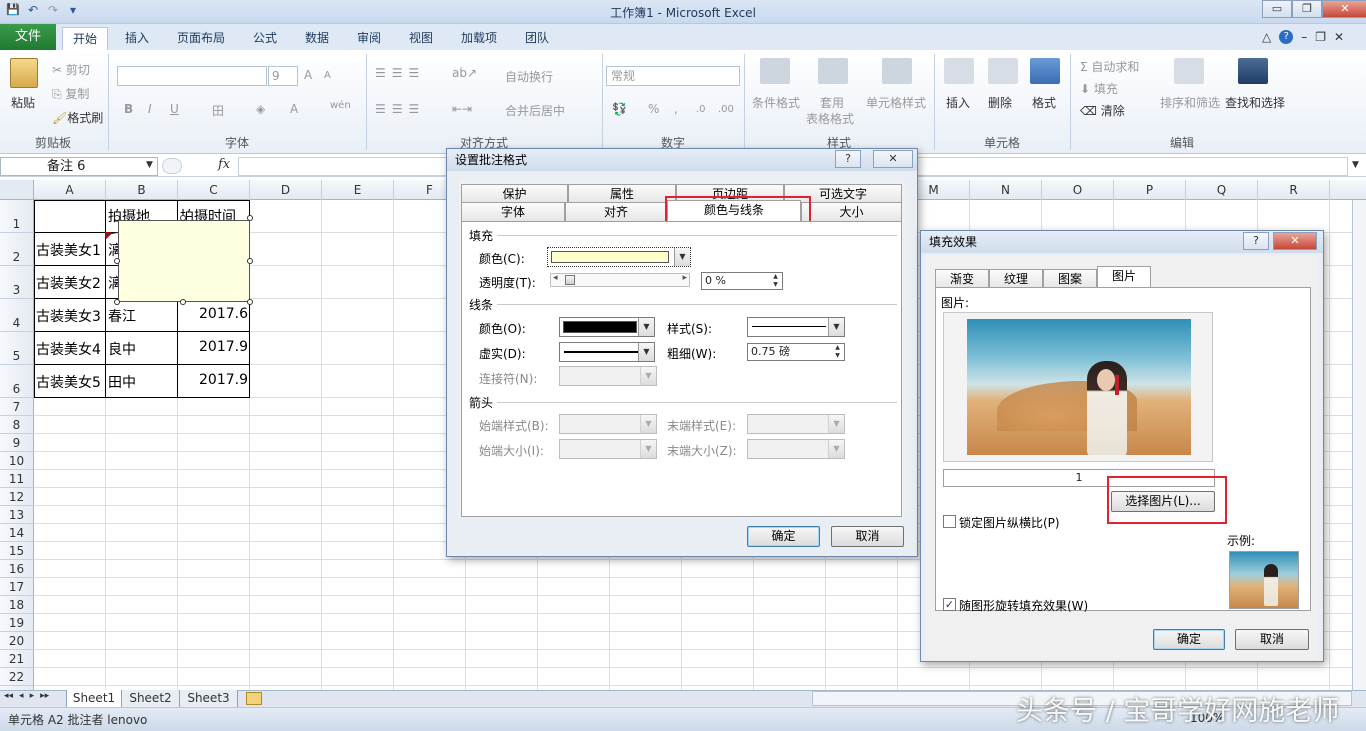  Describe the element at coordinates (128, 109) in the screenshot. I see `bold-button: B` at that location.